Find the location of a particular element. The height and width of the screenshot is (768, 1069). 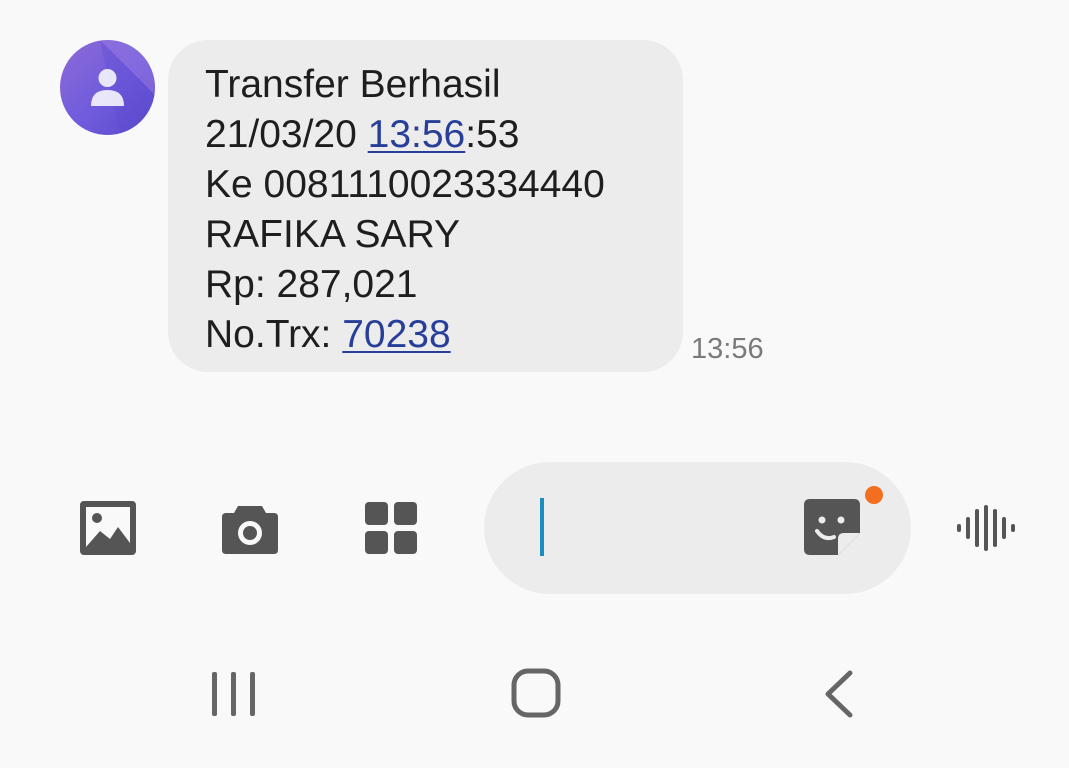

message-heading: Transfer Berhasil is located at coordinates (353, 84).